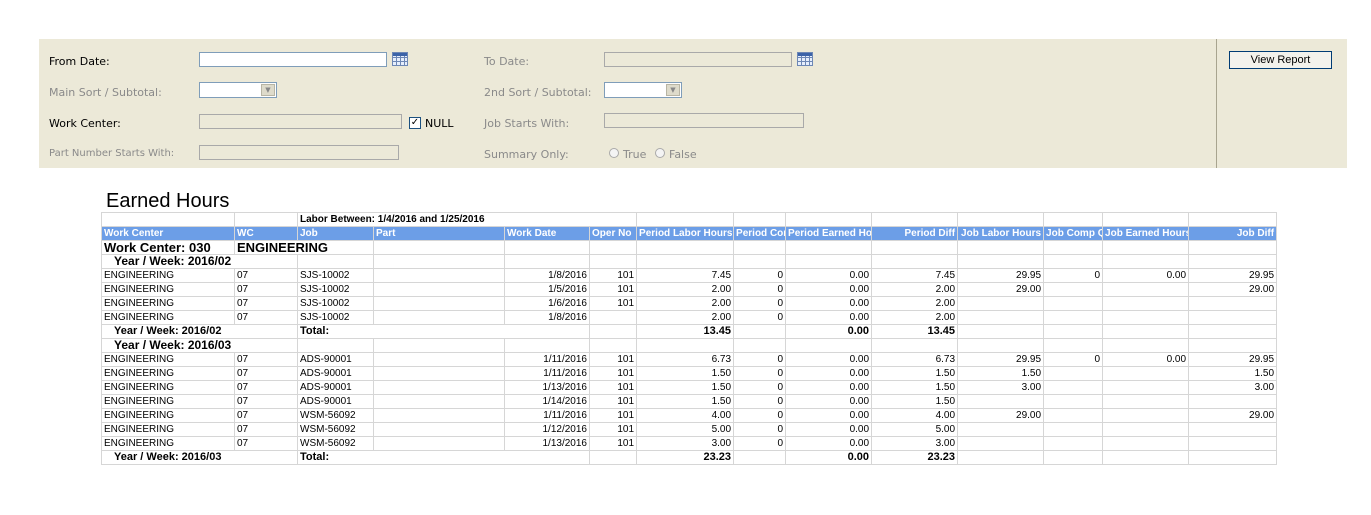 The image size is (1371, 515). What do you see at coordinates (1073, 233) in the screenshot?
I see `column-header: Job Comp Qty` at bounding box center [1073, 233].